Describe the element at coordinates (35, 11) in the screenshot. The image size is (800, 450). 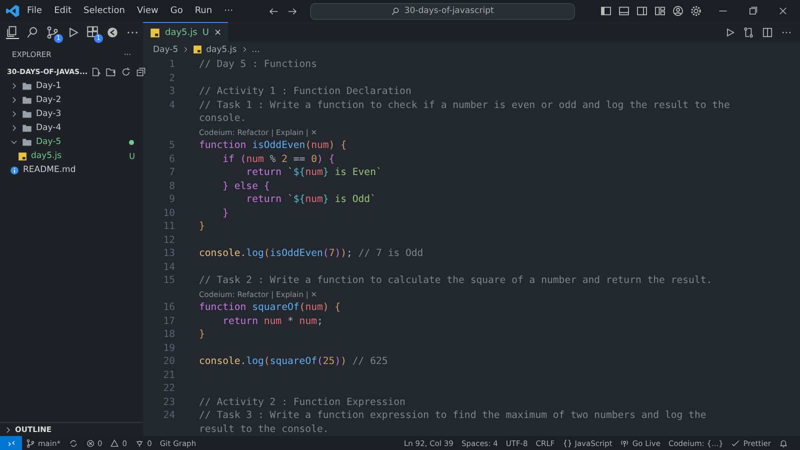
I see `menu-item: File` at that location.